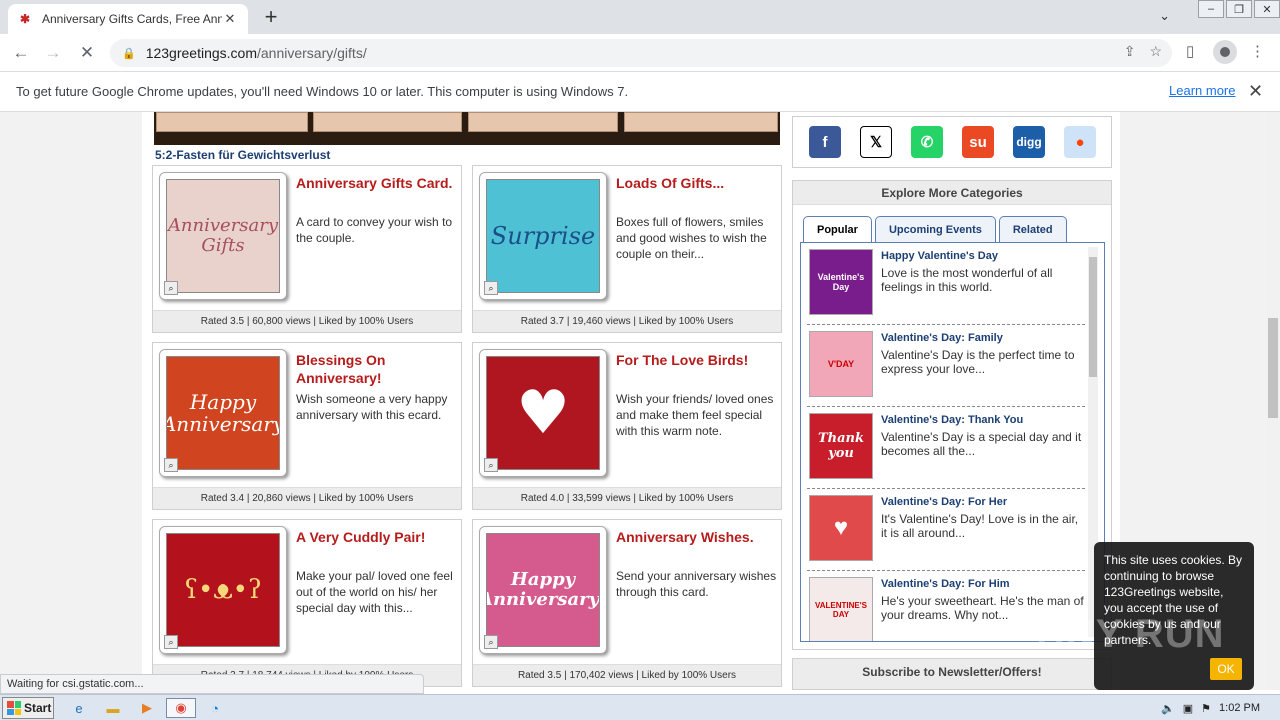  Describe the element at coordinates (132, 19) in the screenshot. I see `tab-title: Anniversary Gifts Cards, Free Anniv` at that location.